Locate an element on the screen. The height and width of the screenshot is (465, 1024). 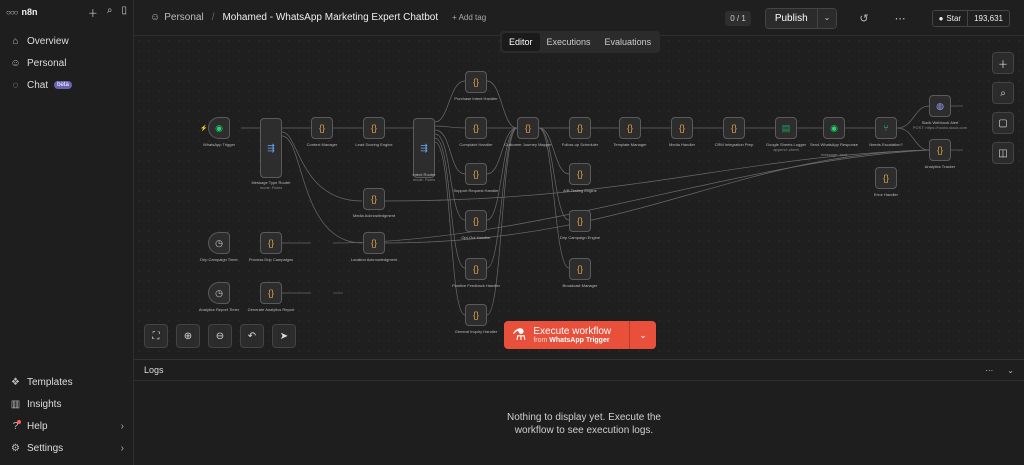
node-customer-journey-mapper: {} is located at coordinates (528, 128).